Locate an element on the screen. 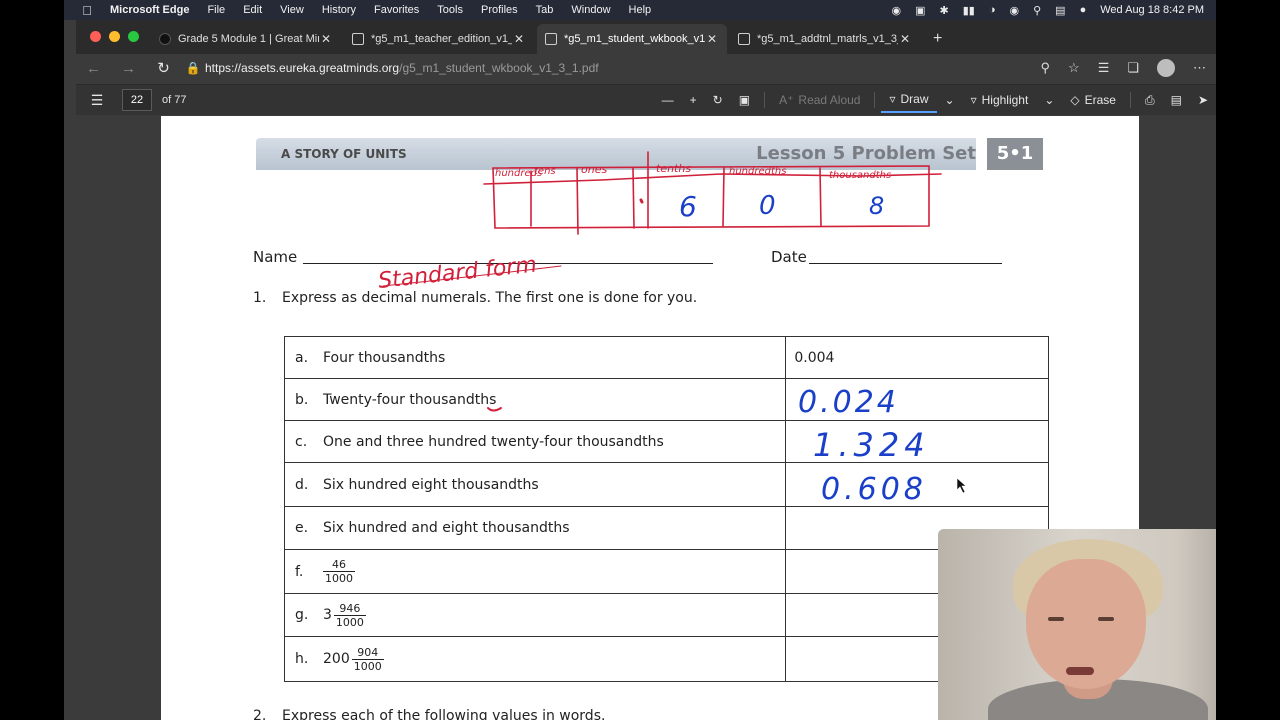 This screenshot has height=720, width=1280. screen-share-icon: ▣ is located at coordinates (920, 10).